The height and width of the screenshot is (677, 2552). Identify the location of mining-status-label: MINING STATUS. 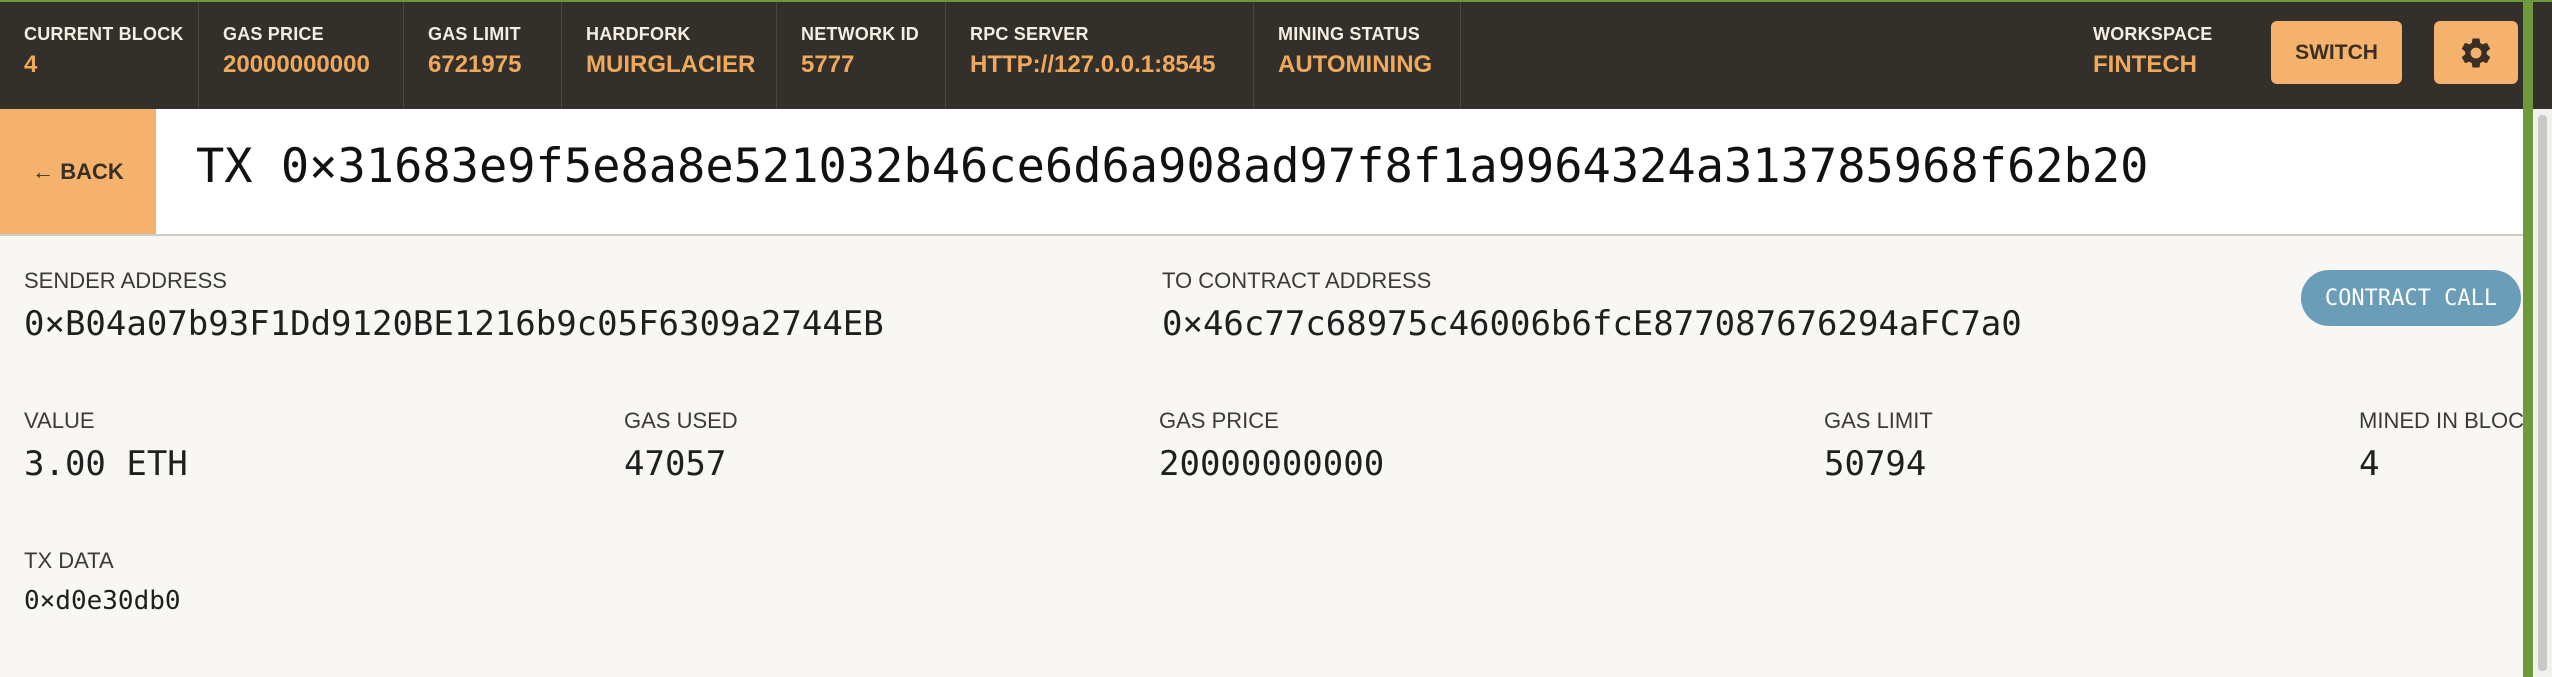
(1349, 34).